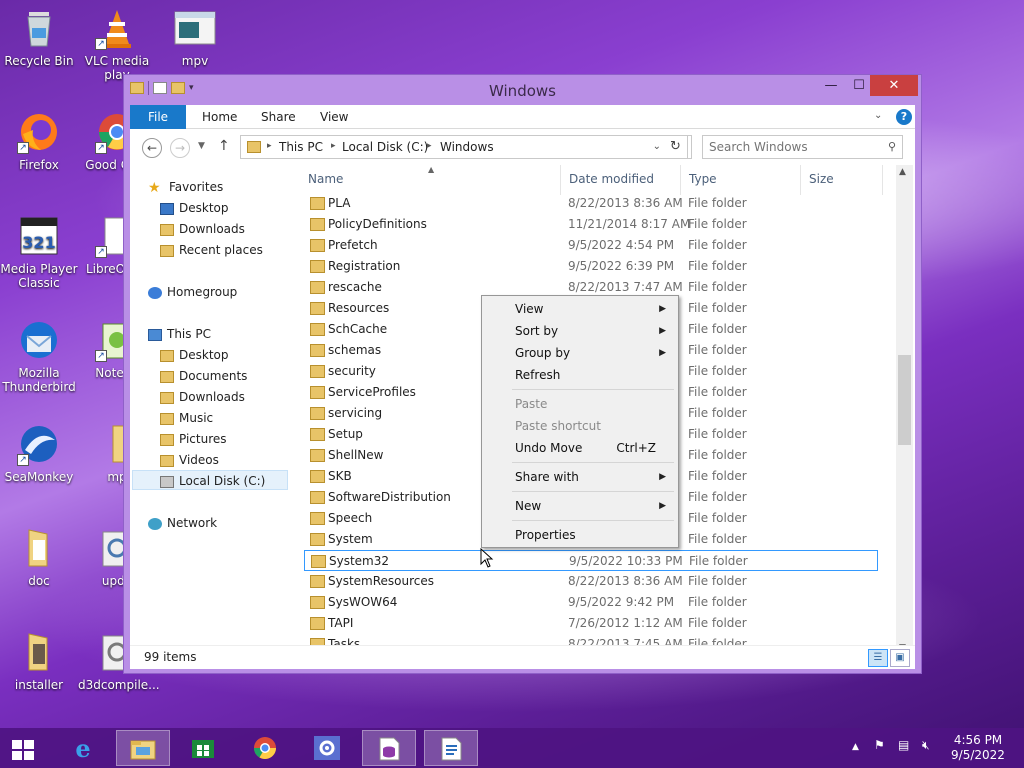  I want to click on help-icon: ?, so click(904, 117).